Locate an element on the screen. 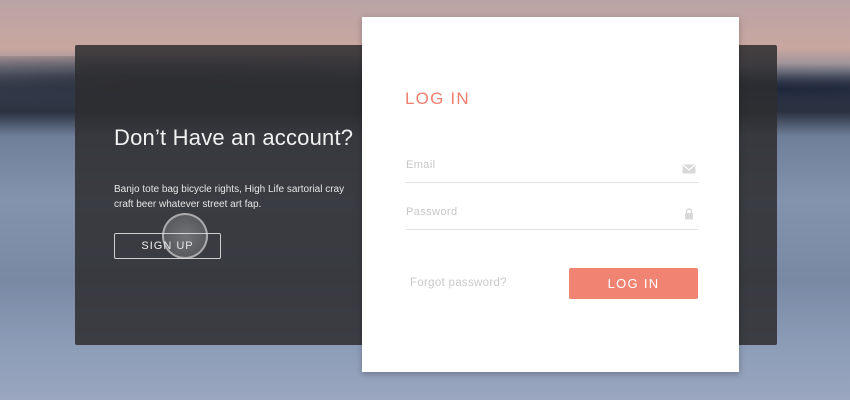  promo-title: Don’t Have an account? is located at coordinates (234, 137).